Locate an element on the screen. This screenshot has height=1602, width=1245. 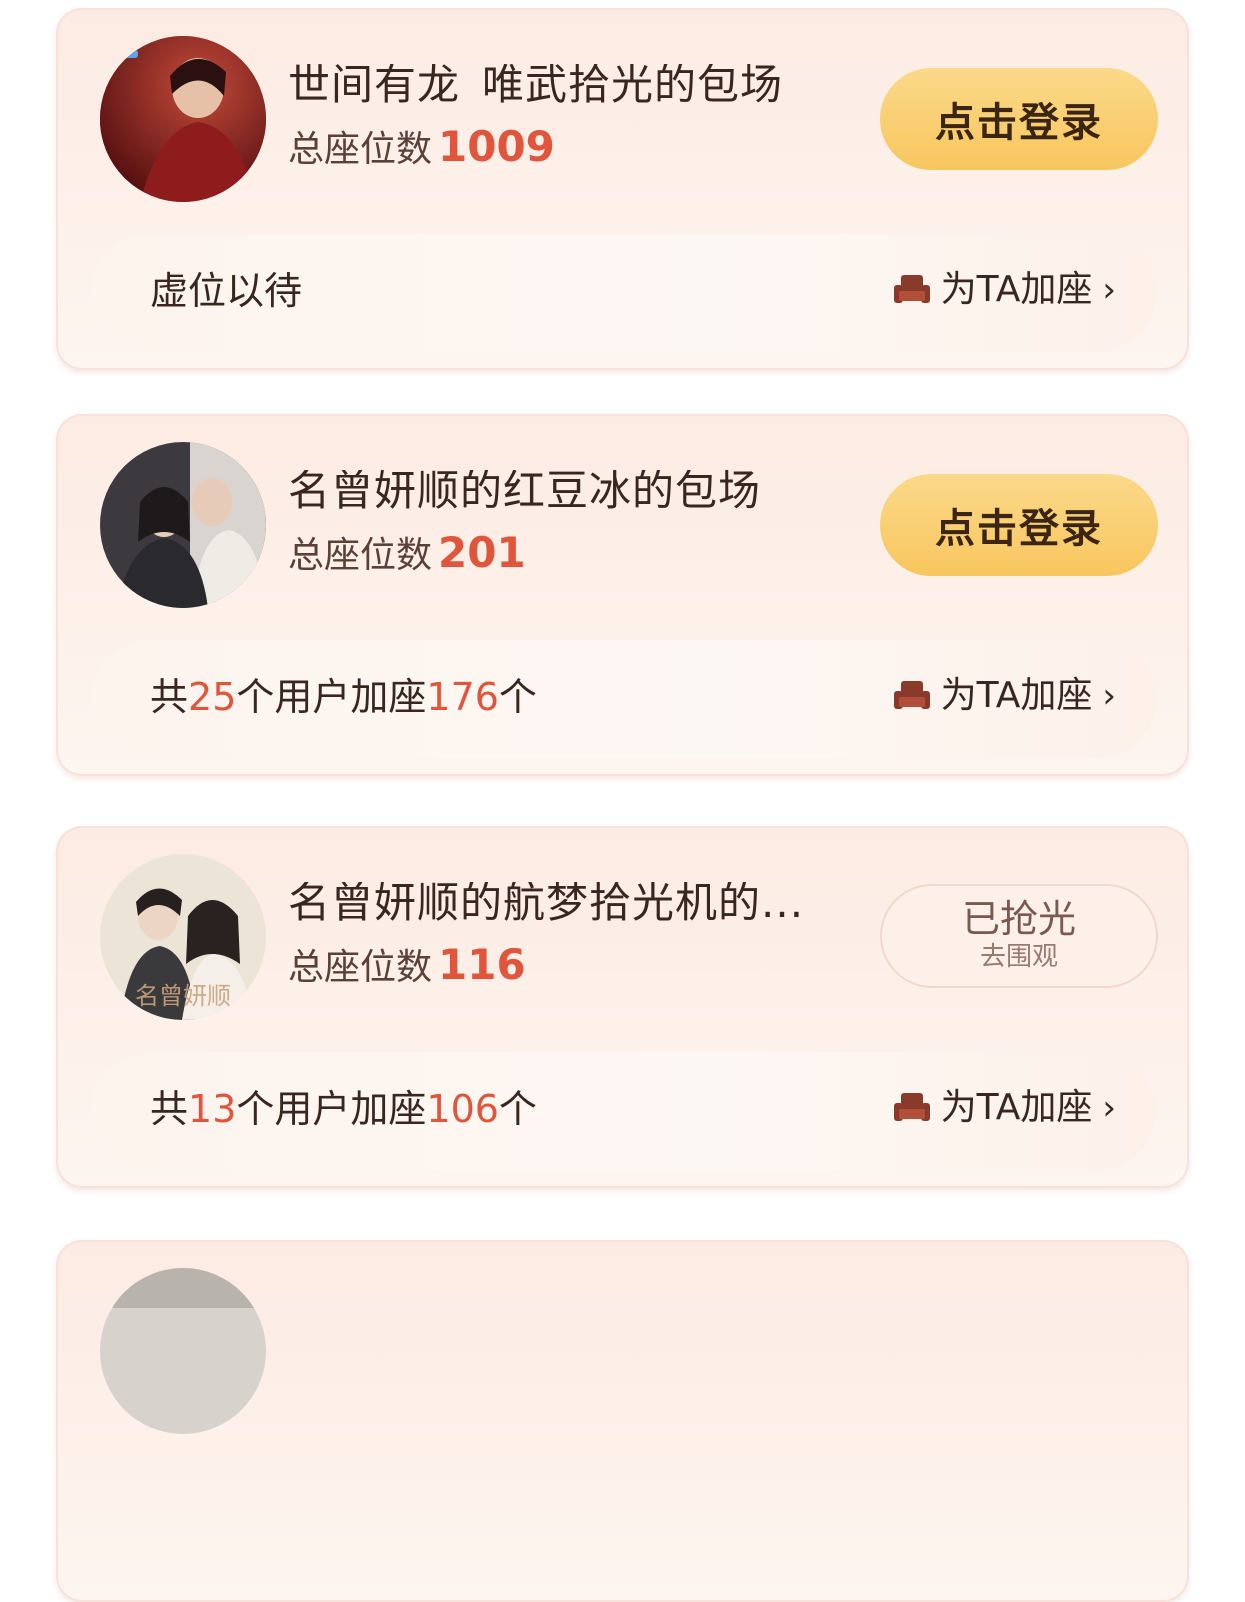
sold-out-button: 已抢光 去围观 is located at coordinates (1019, 936).